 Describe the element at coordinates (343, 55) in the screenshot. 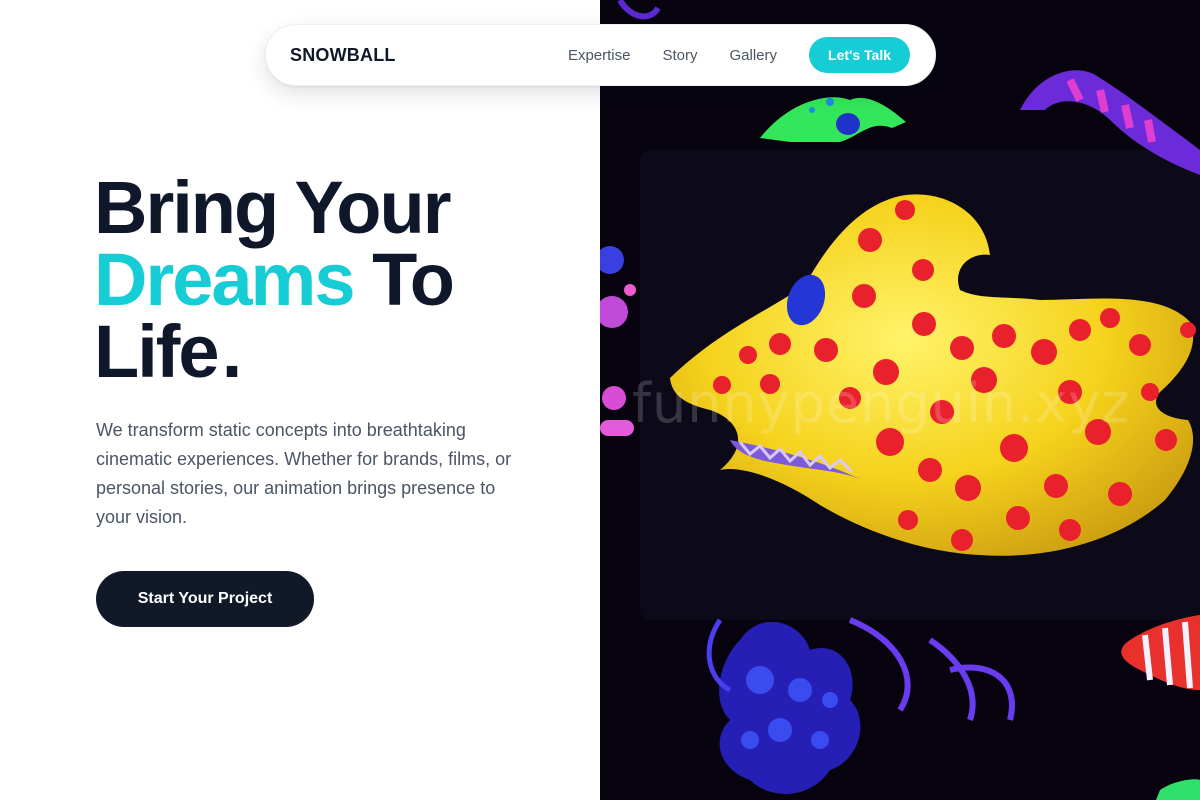

I see `brand-logo: SNOWBALL` at that location.